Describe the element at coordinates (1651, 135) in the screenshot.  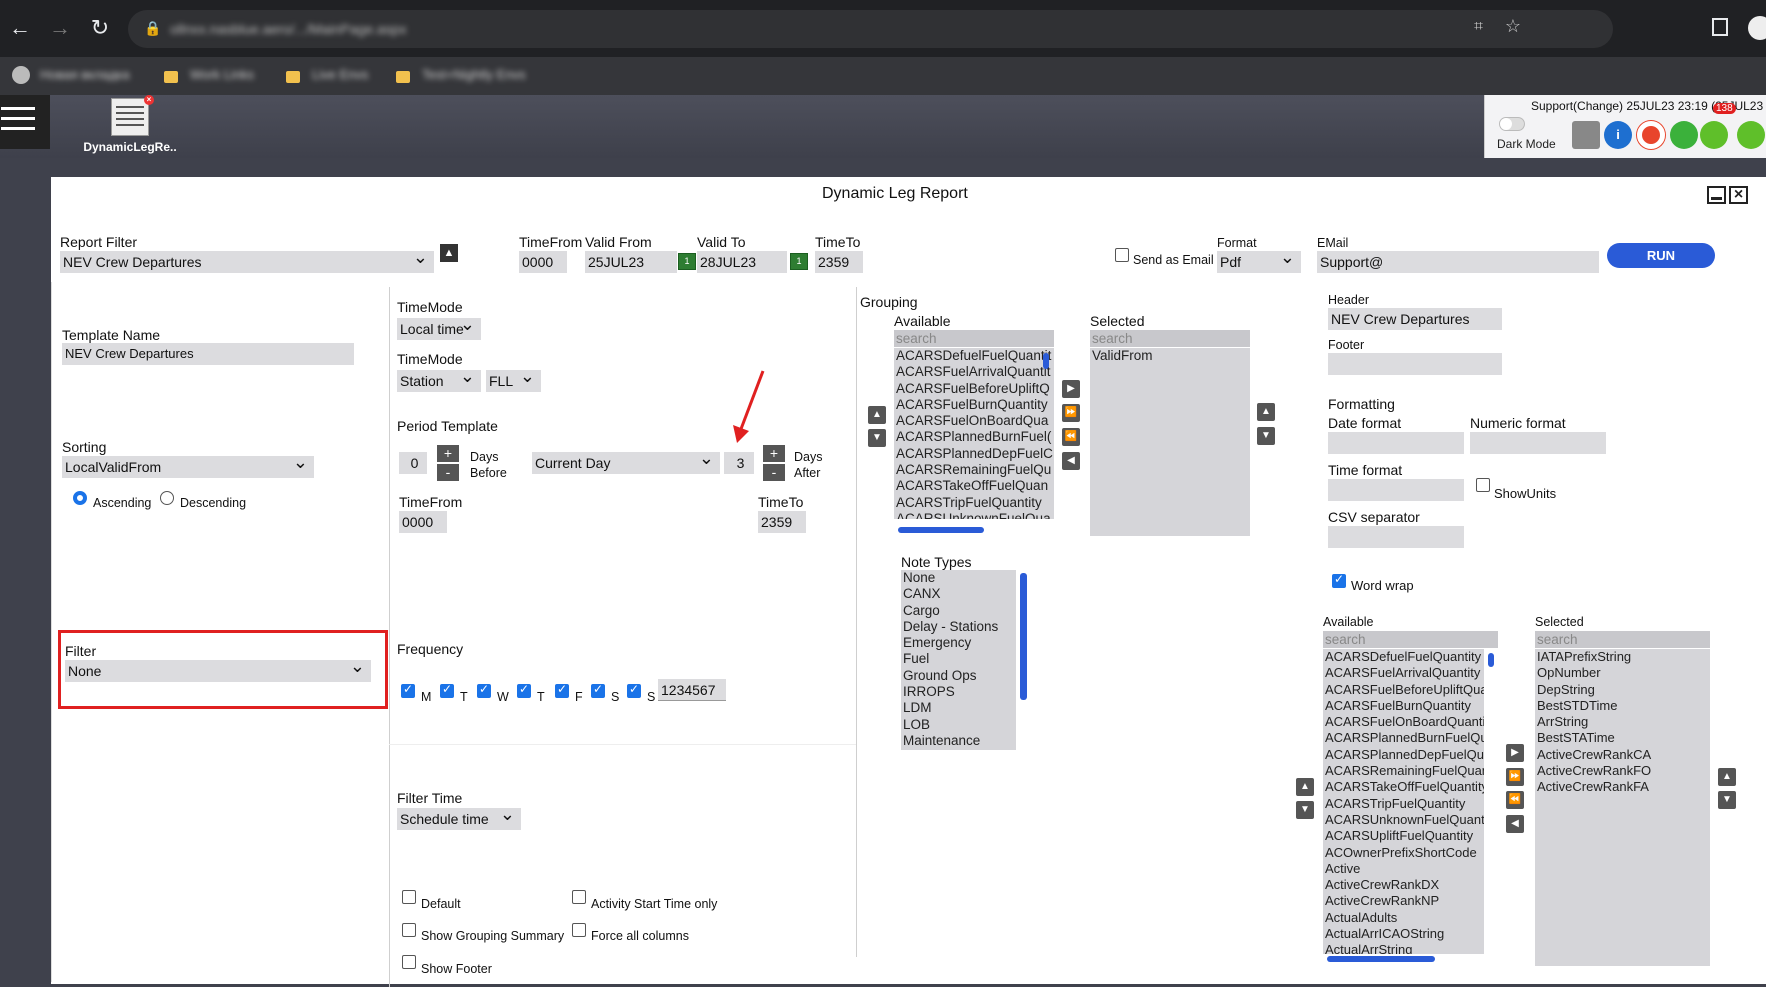
I see `lifebuoy-icon` at that location.